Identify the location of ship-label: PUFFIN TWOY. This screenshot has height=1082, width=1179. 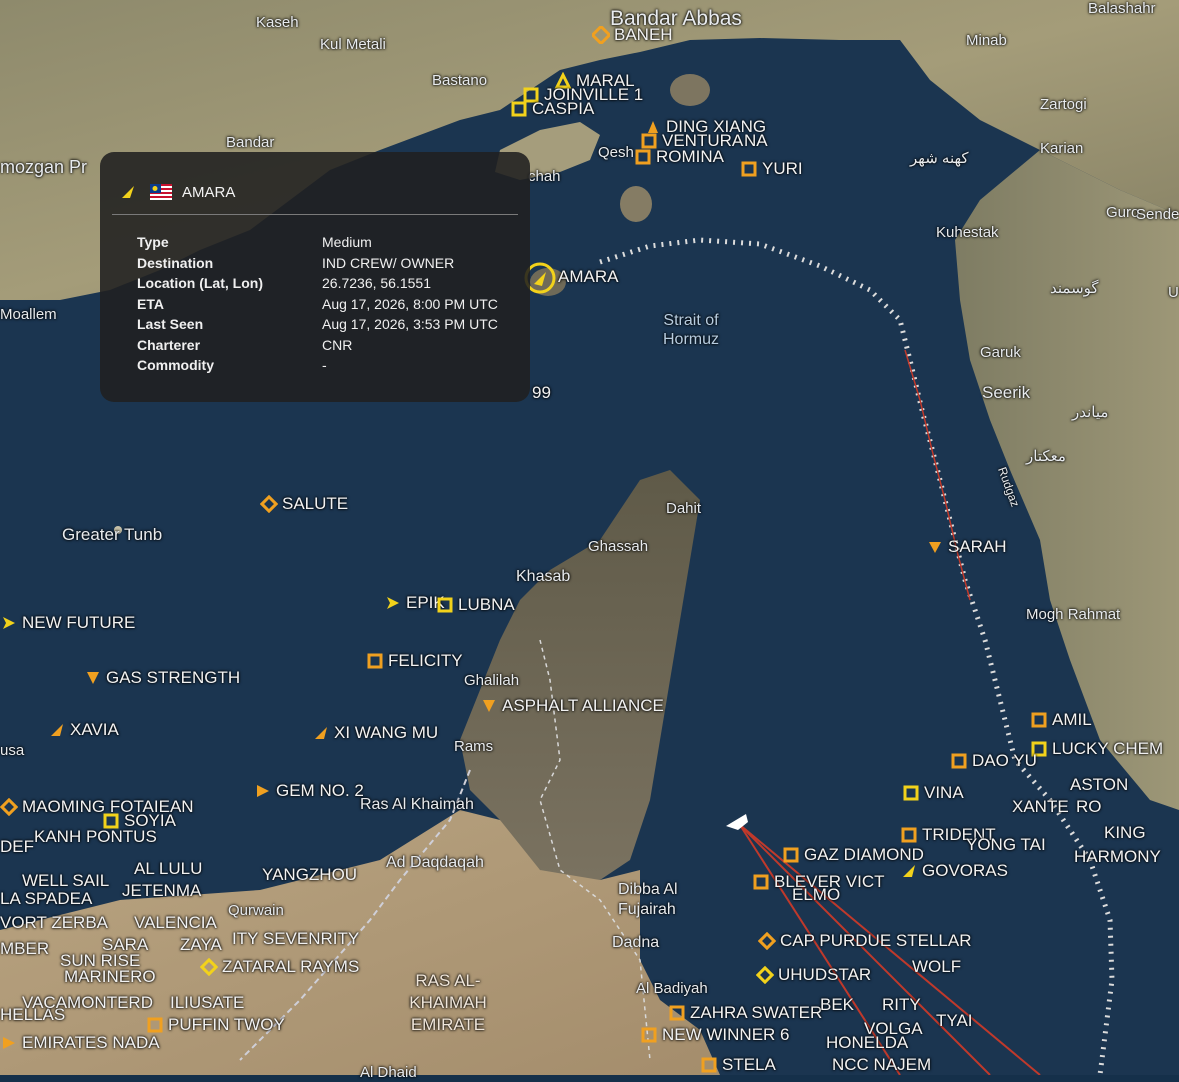
(215, 1025).